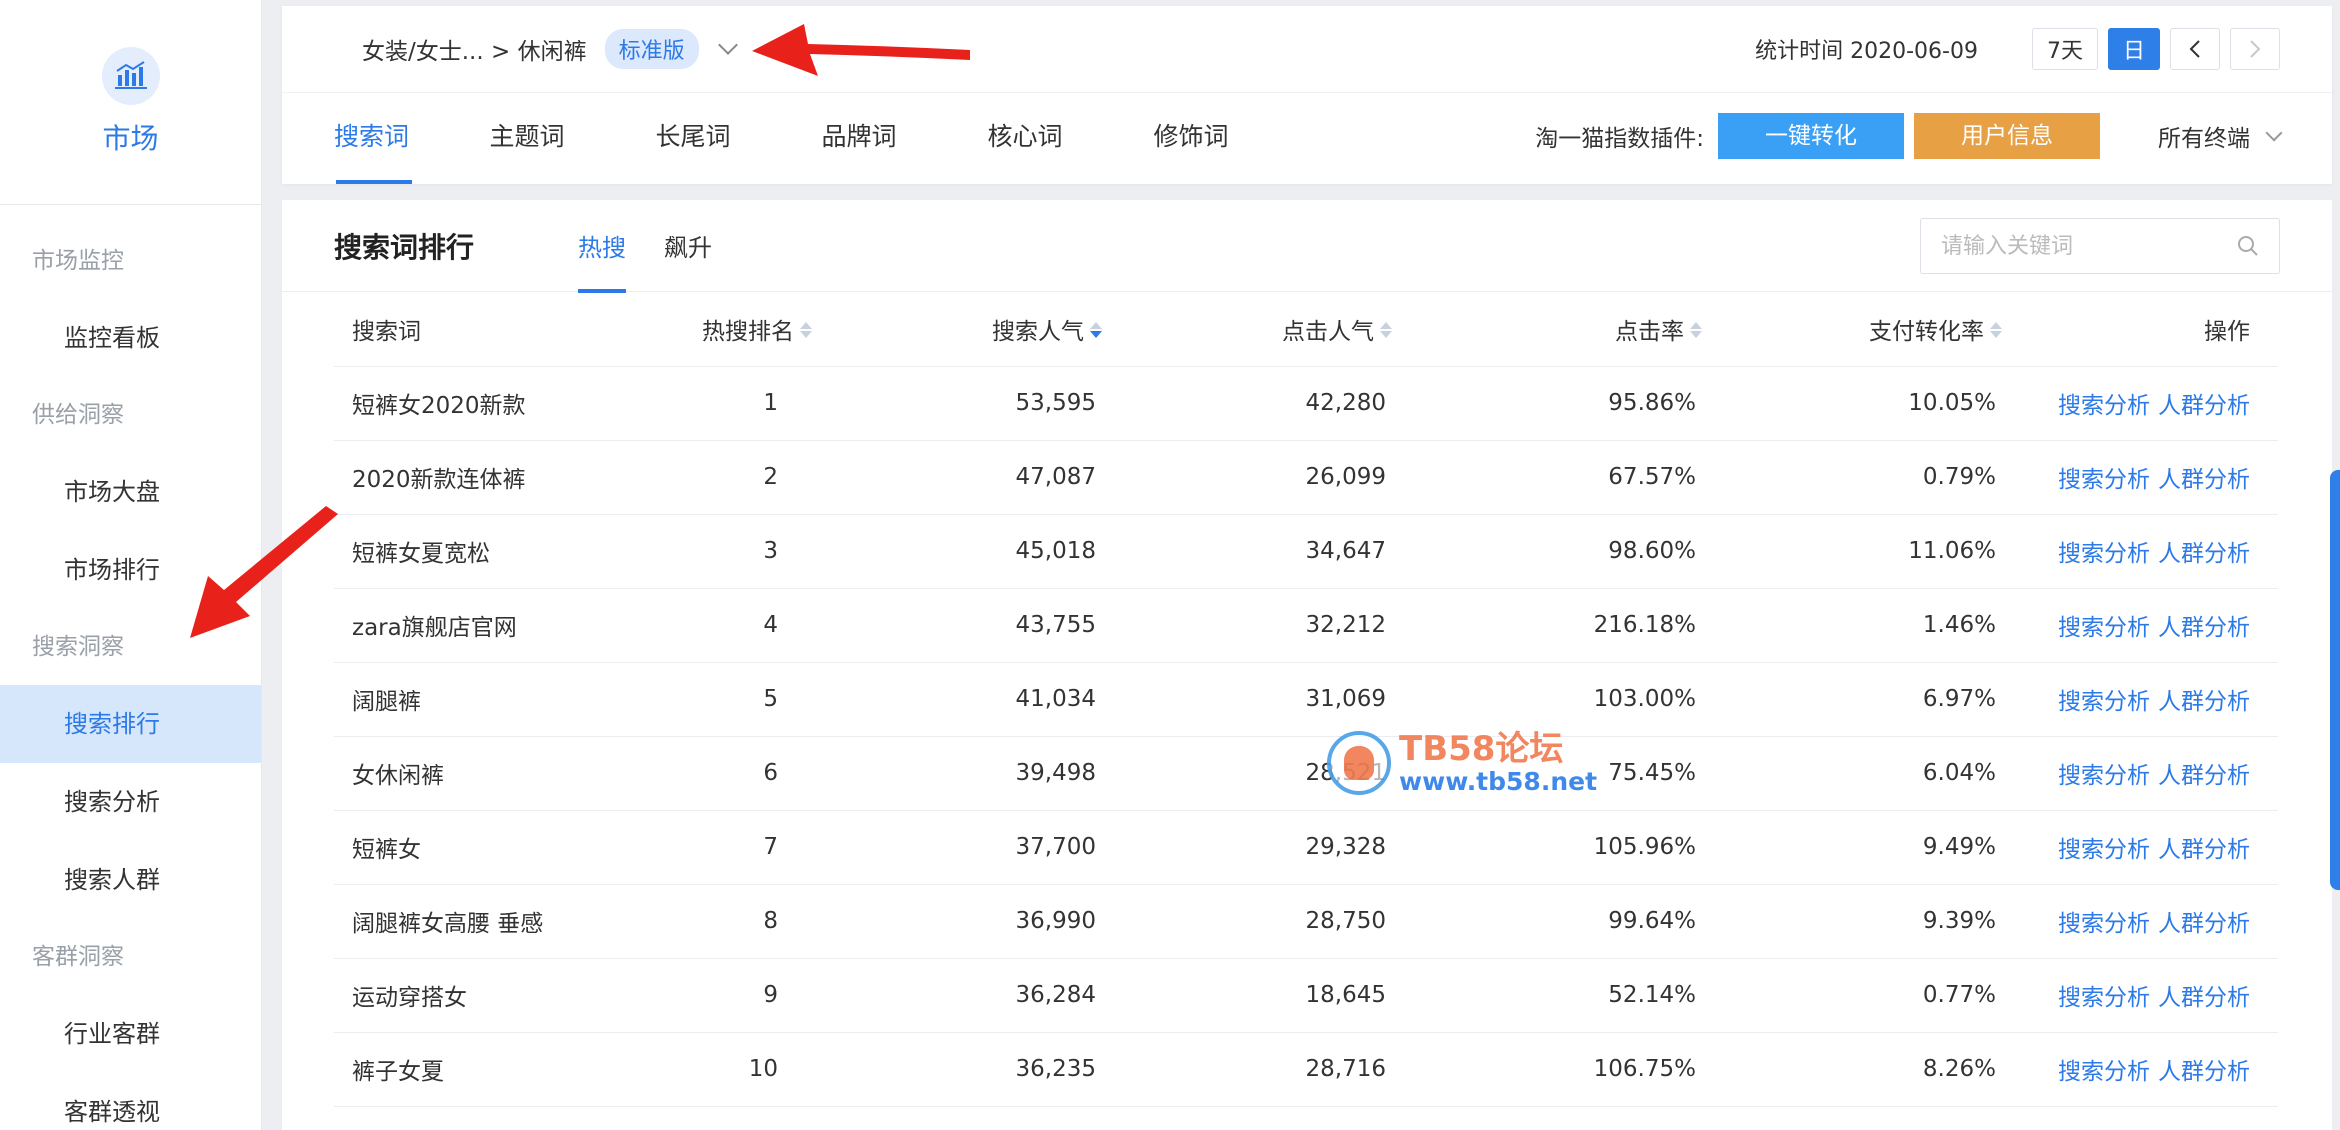 This screenshot has height=1130, width=2340. Describe the element at coordinates (1909, 136) in the screenshot. I see `plugin-bar: 淘一猫指数插件: 一键转化 用户信息 所有终端` at that location.